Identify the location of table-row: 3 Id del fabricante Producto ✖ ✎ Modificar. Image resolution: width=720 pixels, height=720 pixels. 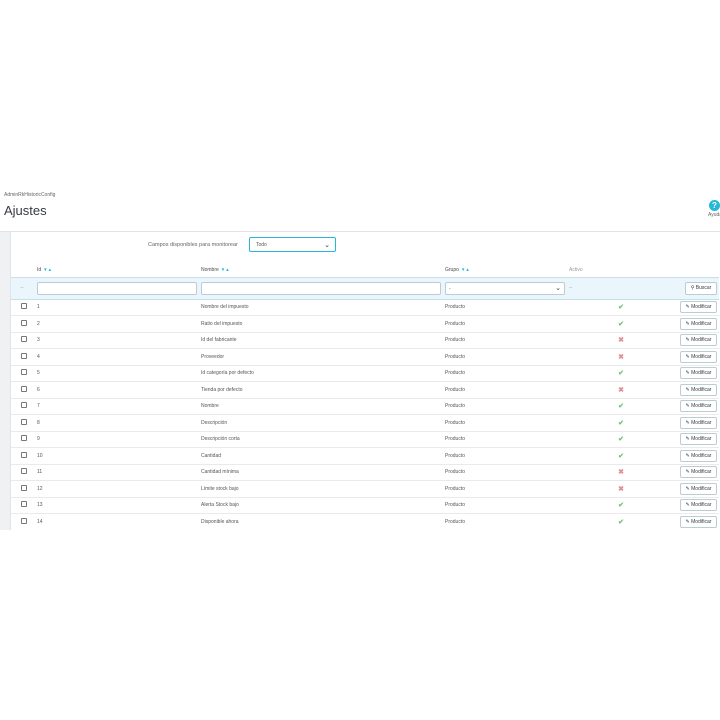
(365, 340).